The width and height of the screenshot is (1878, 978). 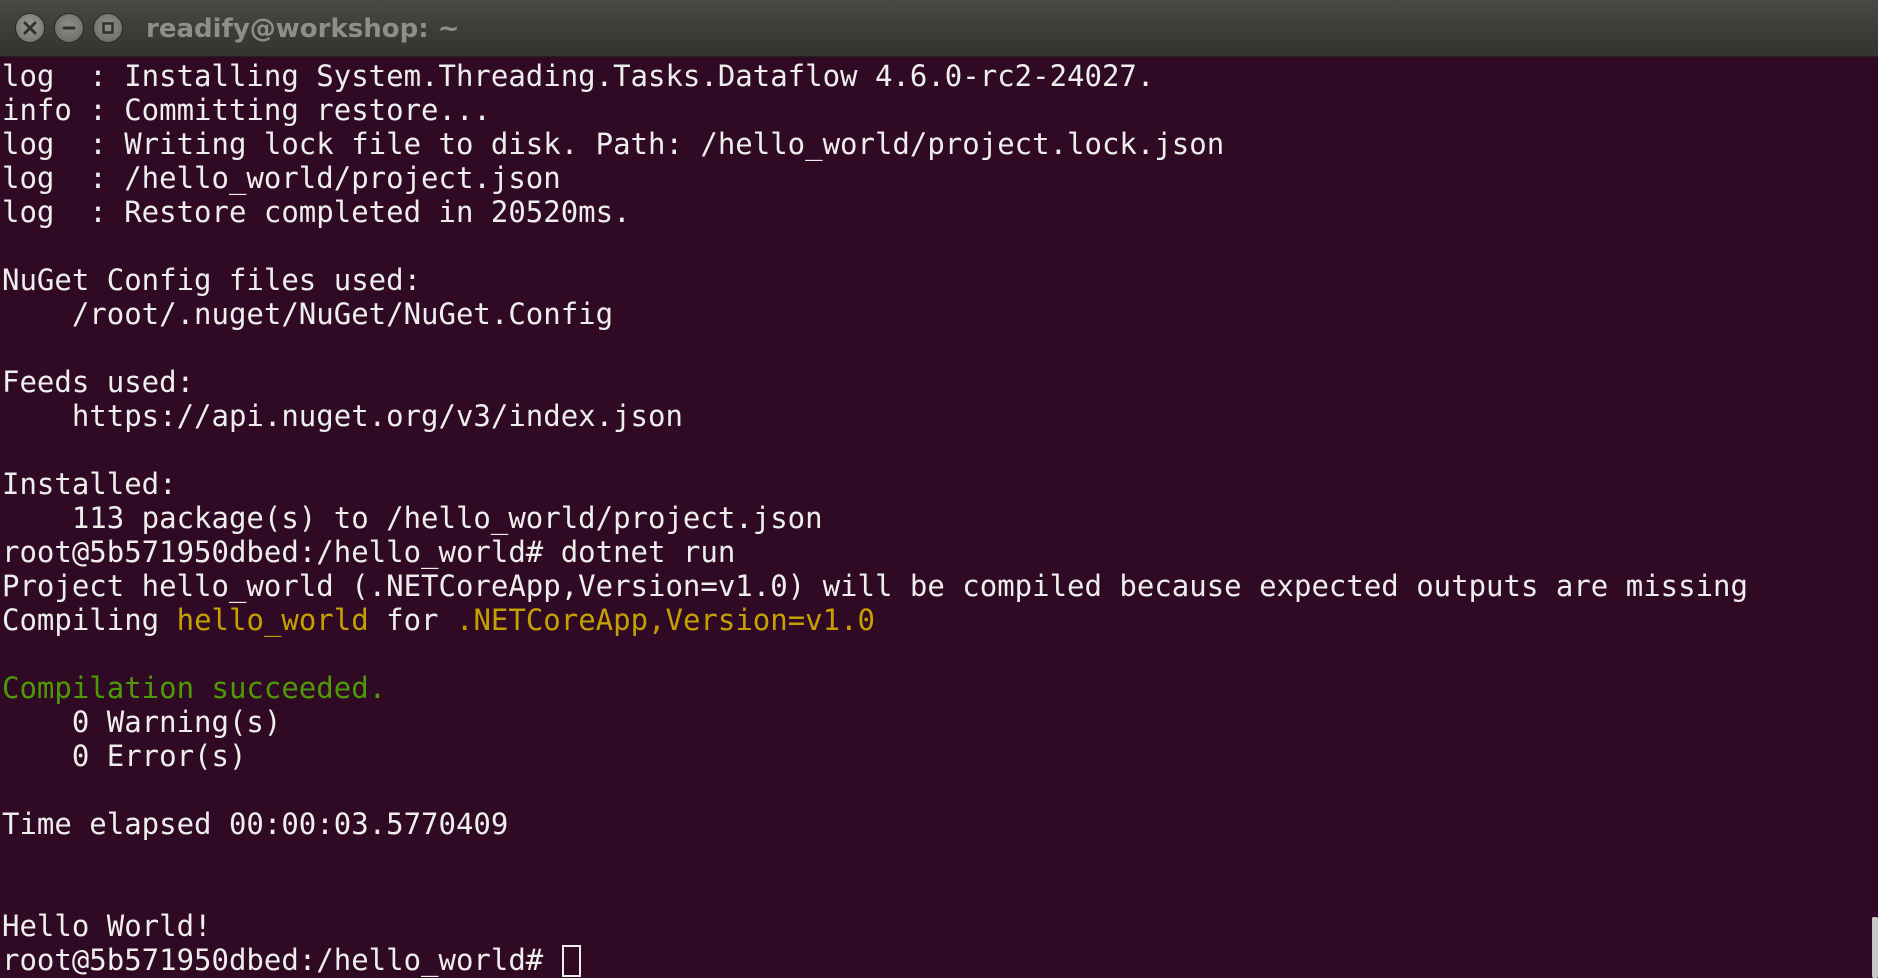 I want to click on minimize-icon, so click(x=69, y=28).